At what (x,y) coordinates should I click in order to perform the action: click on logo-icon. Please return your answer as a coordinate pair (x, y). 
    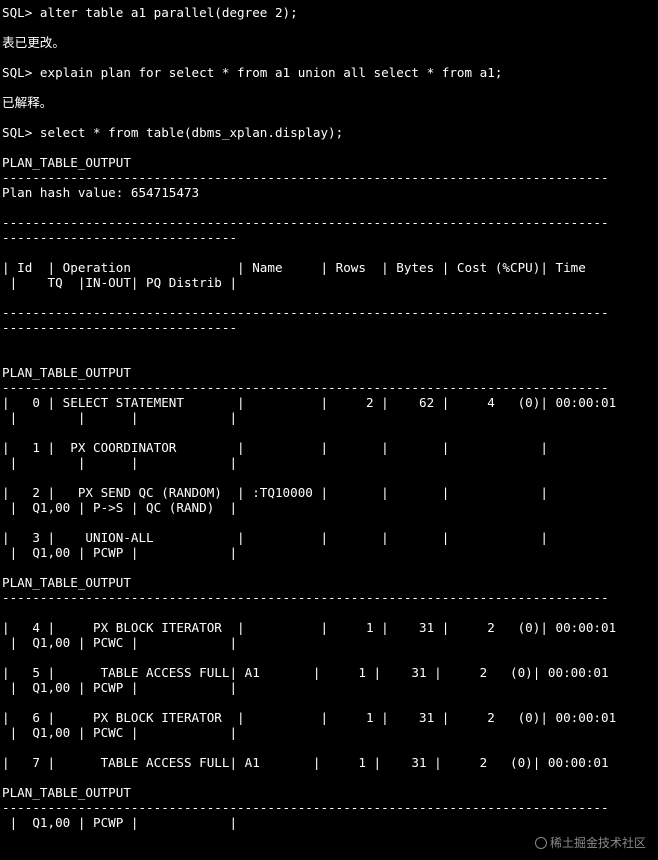
    Looking at the image, I should click on (540, 843).